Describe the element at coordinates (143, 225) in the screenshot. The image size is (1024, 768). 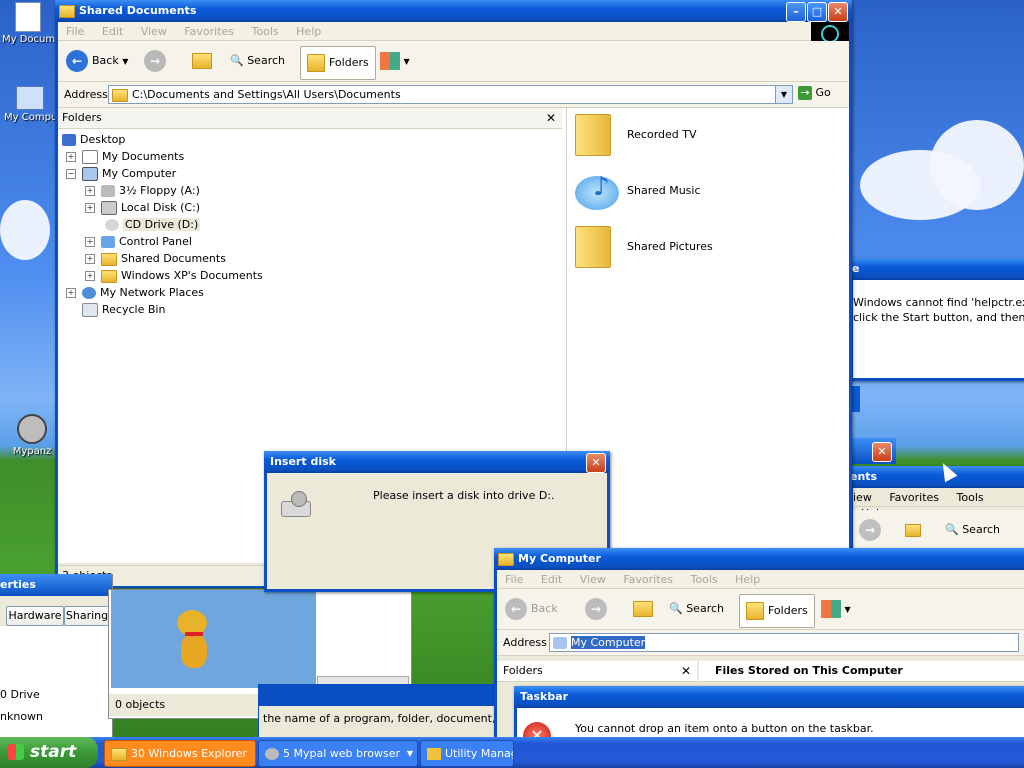
I see `tree-item-cd-drive: CD Drive (D:)` at that location.